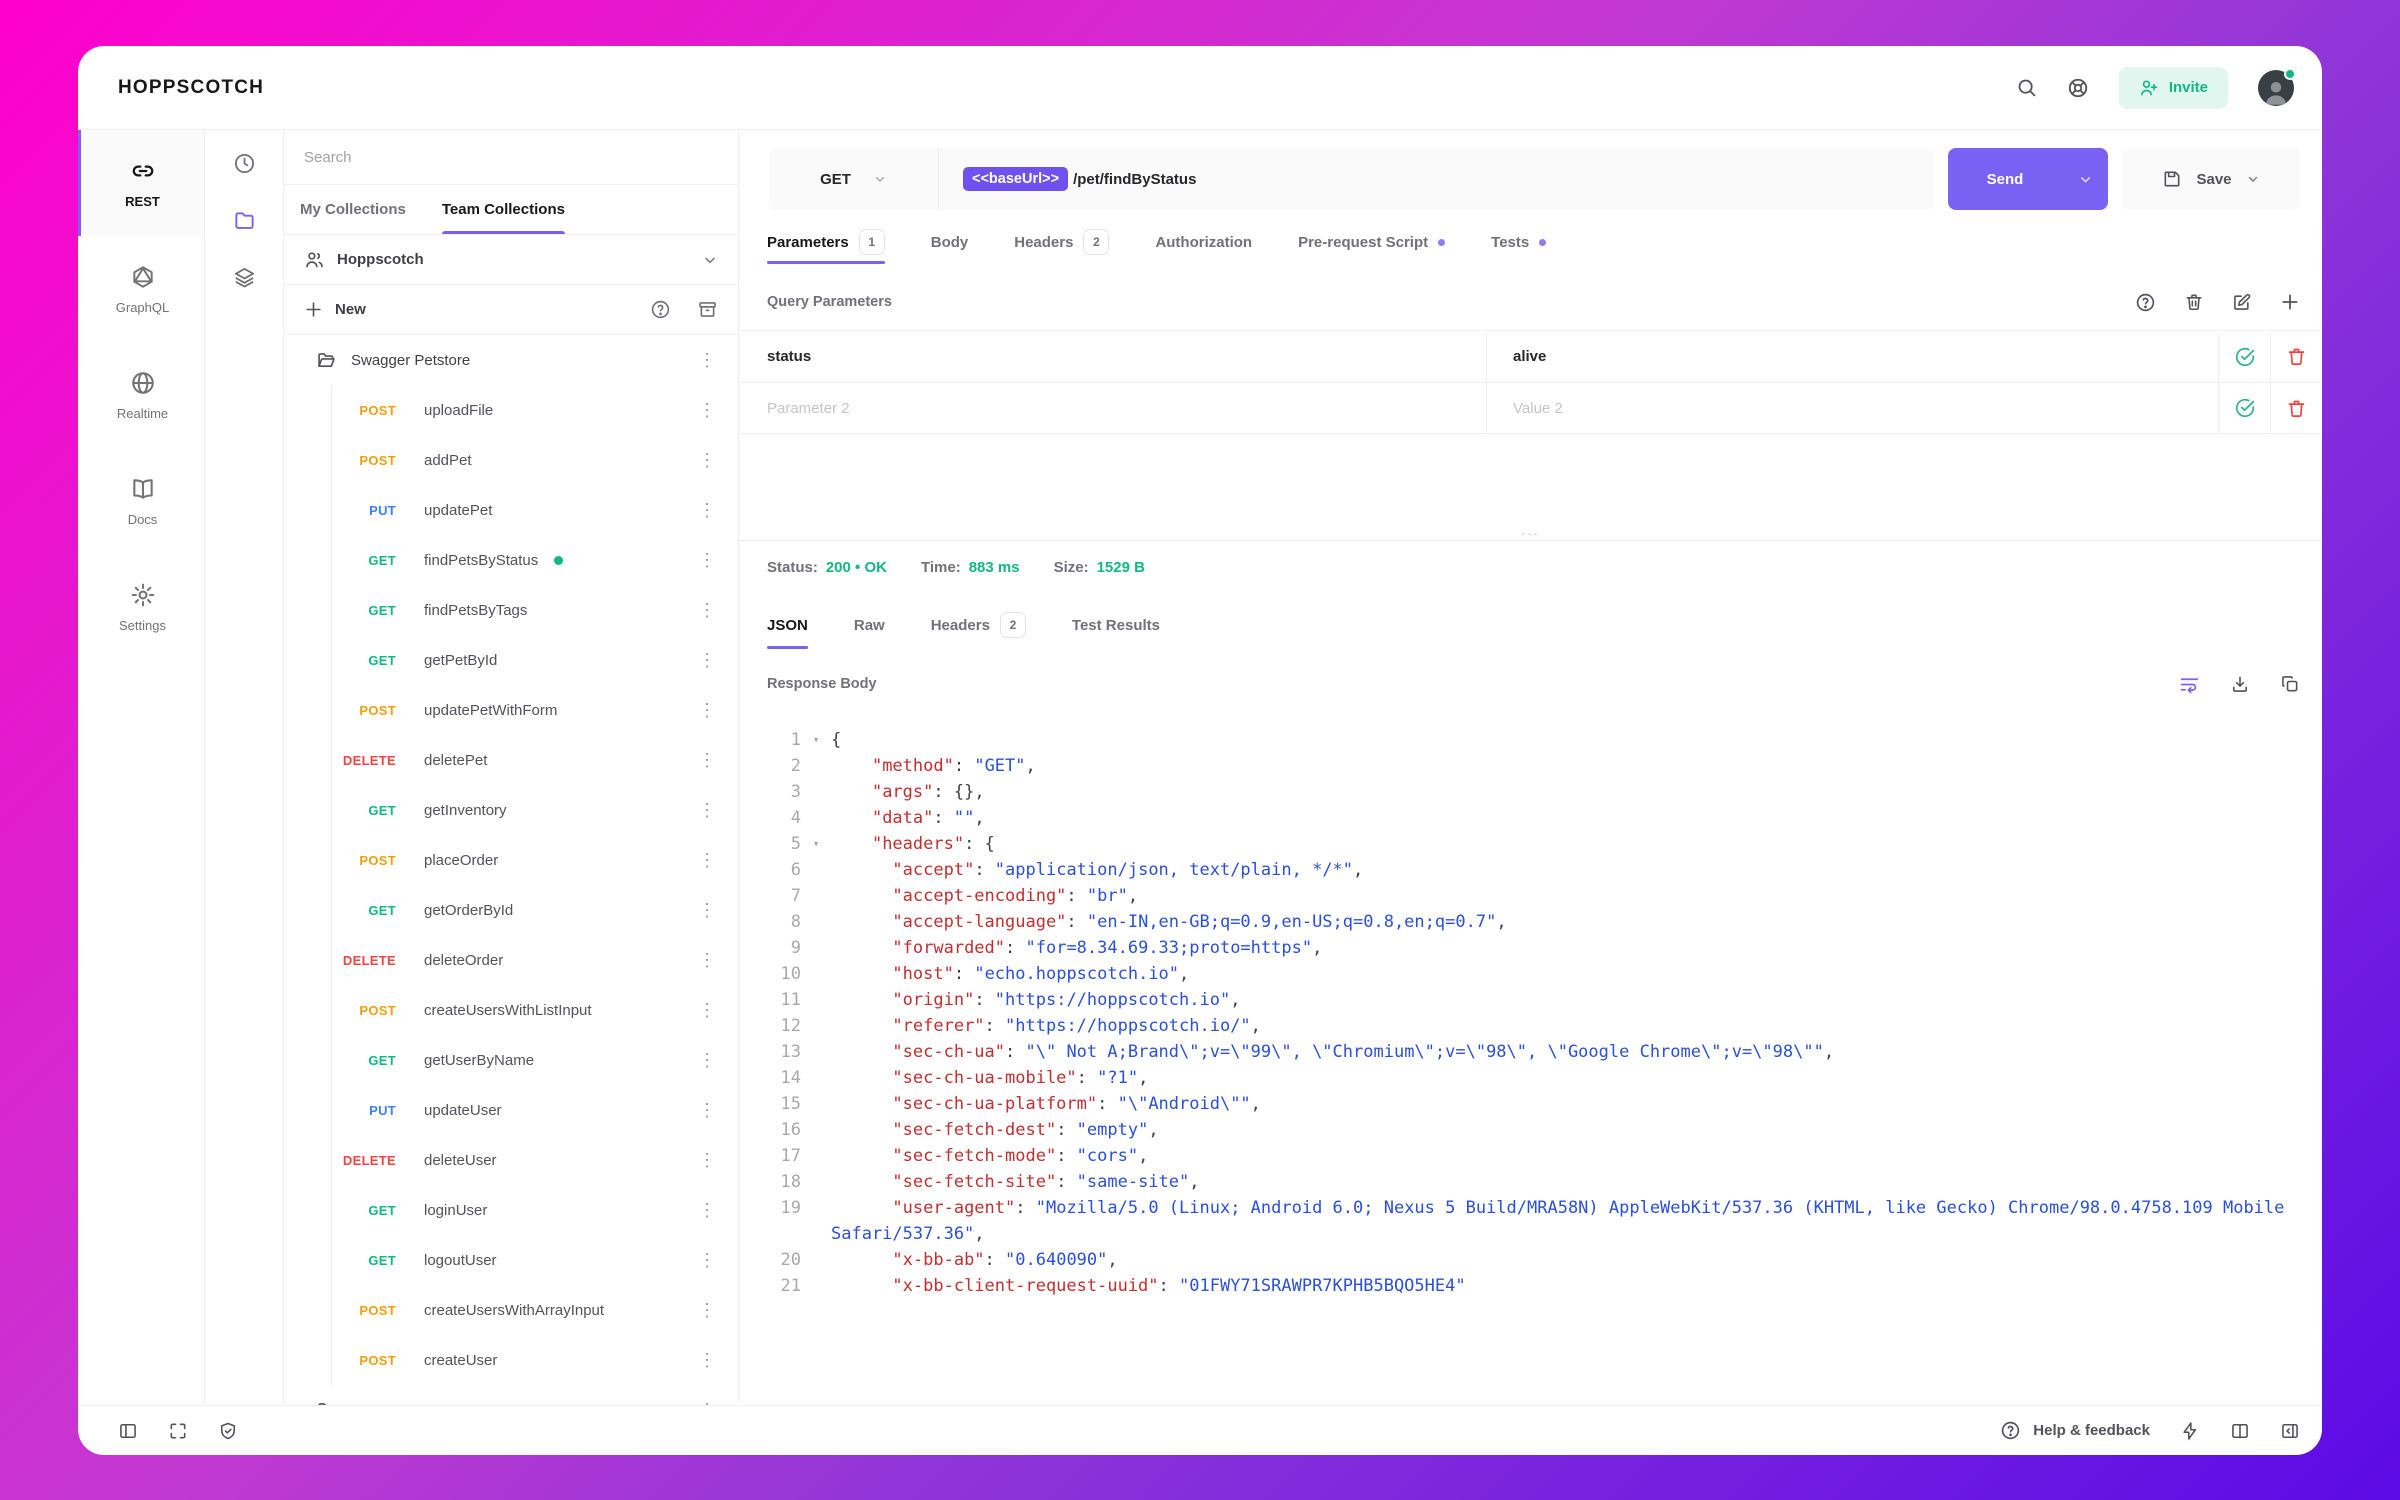  What do you see at coordinates (2078, 88) in the screenshot?
I see `support-button` at bounding box center [2078, 88].